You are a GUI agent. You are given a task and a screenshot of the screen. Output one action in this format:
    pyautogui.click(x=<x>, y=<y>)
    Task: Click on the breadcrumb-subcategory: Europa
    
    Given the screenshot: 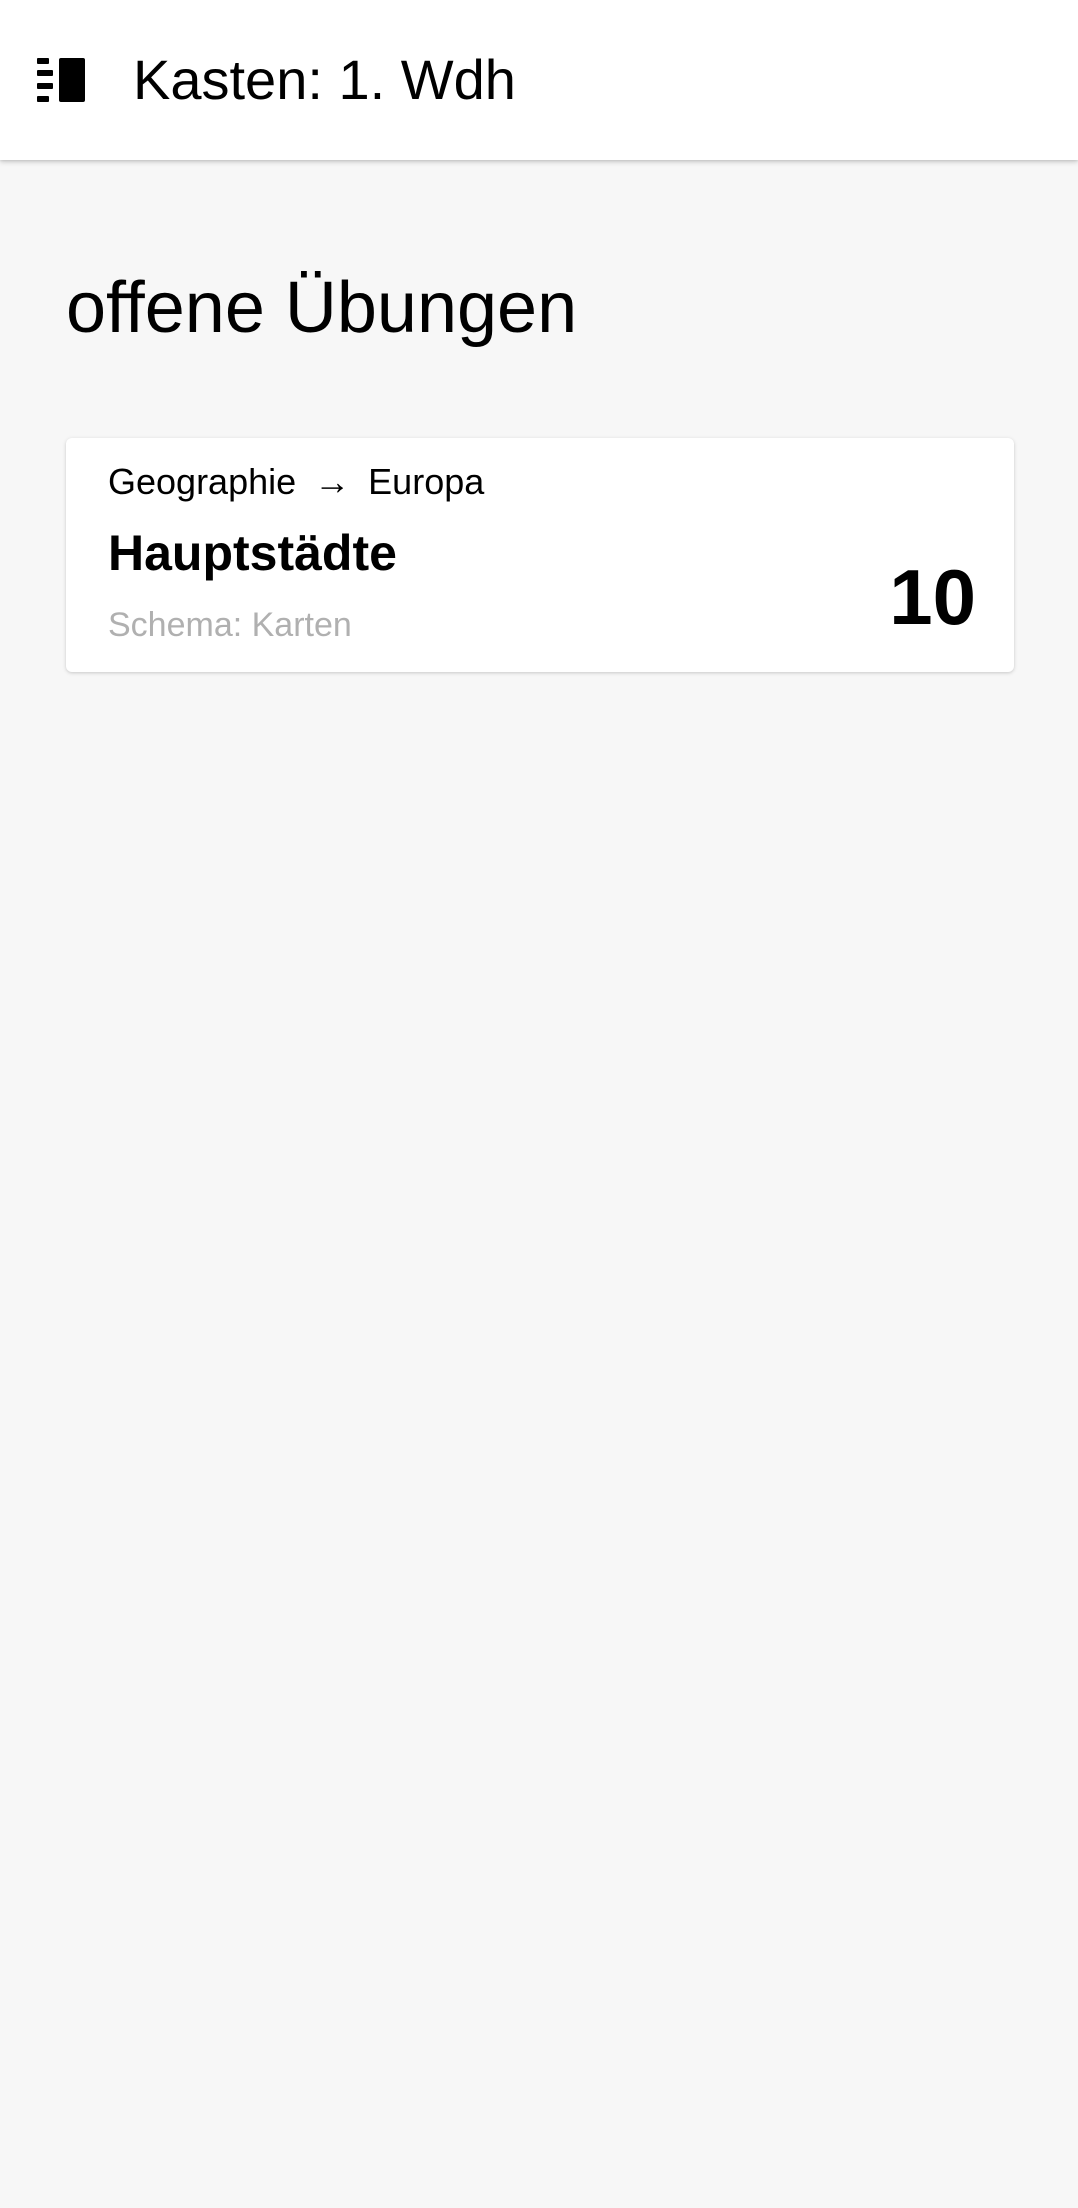 What is the action you would take?
    pyautogui.click(x=426, y=481)
    